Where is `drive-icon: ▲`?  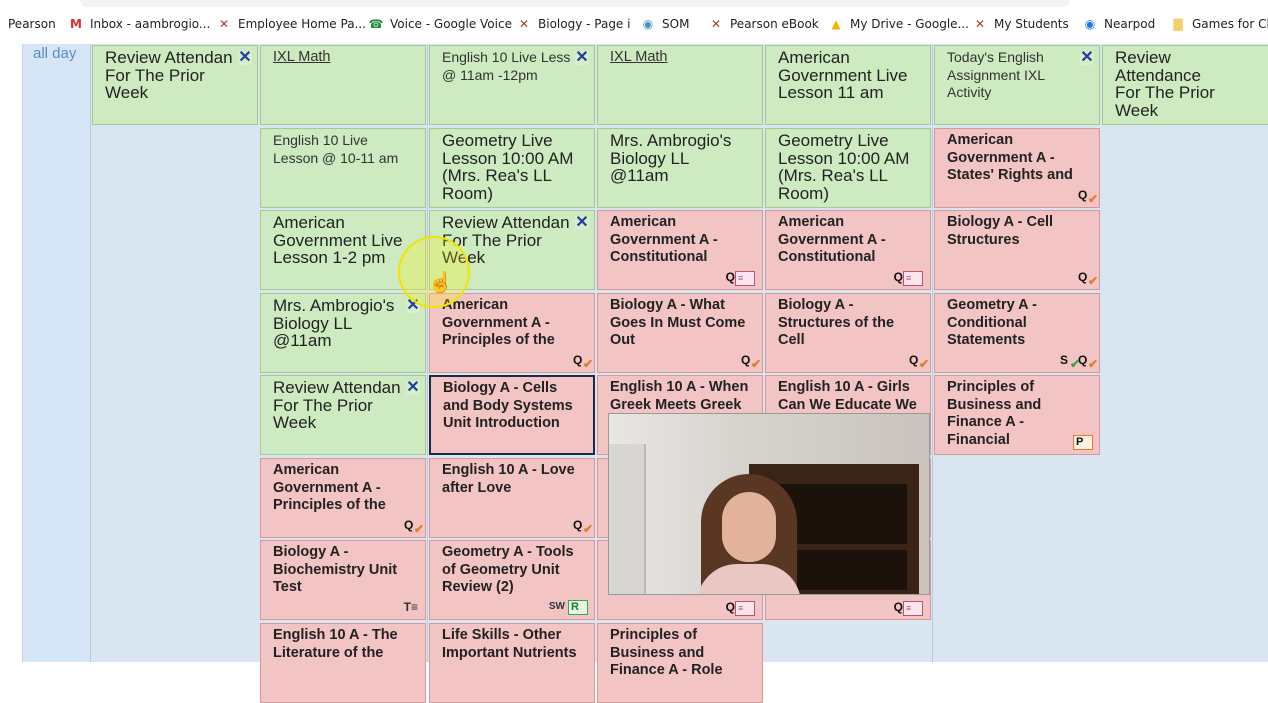 drive-icon: ▲ is located at coordinates (836, 24).